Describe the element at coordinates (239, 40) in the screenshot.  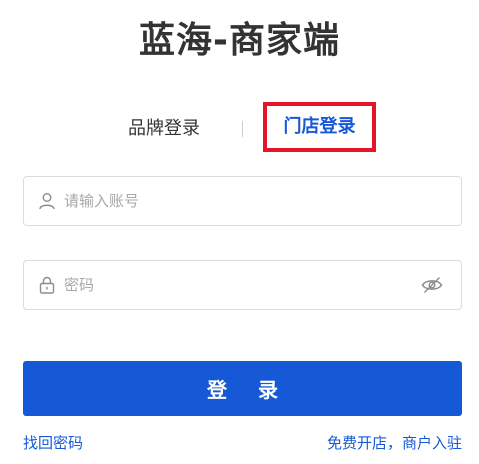
I see `page-title: 蓝海-商家端` at that location.